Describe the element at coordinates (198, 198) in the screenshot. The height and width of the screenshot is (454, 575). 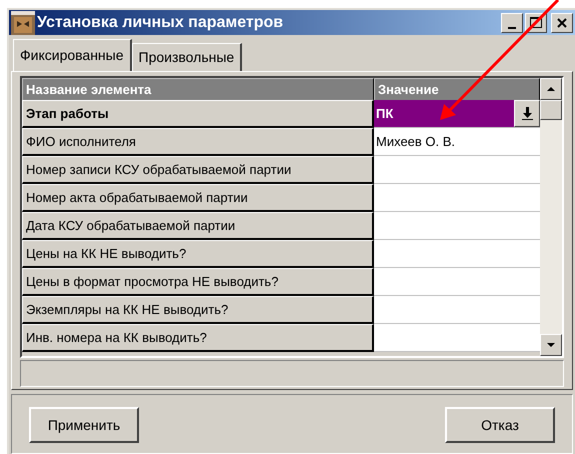
I see `row-label: Номер акта обрабатываемой партии` at that location.